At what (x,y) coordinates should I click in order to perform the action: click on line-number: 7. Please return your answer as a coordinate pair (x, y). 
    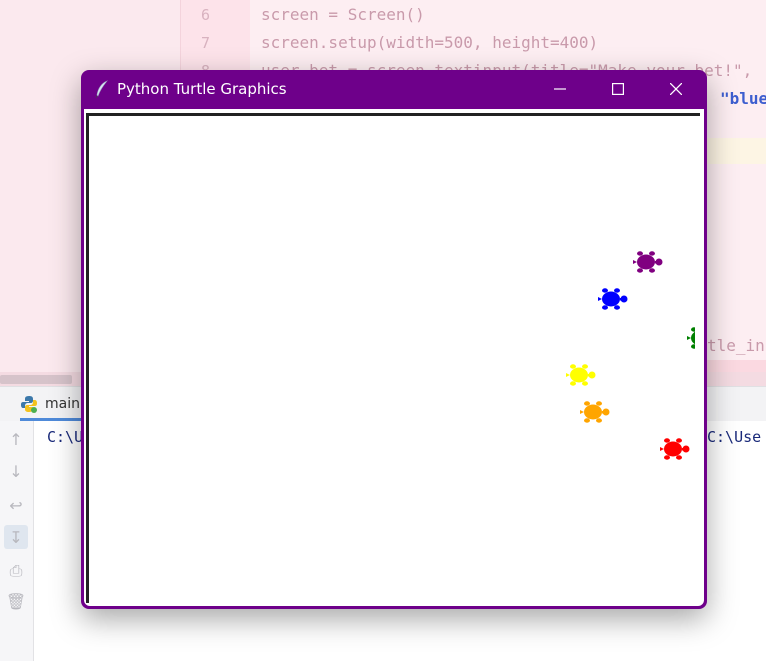
    Looking at the image, I should click on (205, 43).